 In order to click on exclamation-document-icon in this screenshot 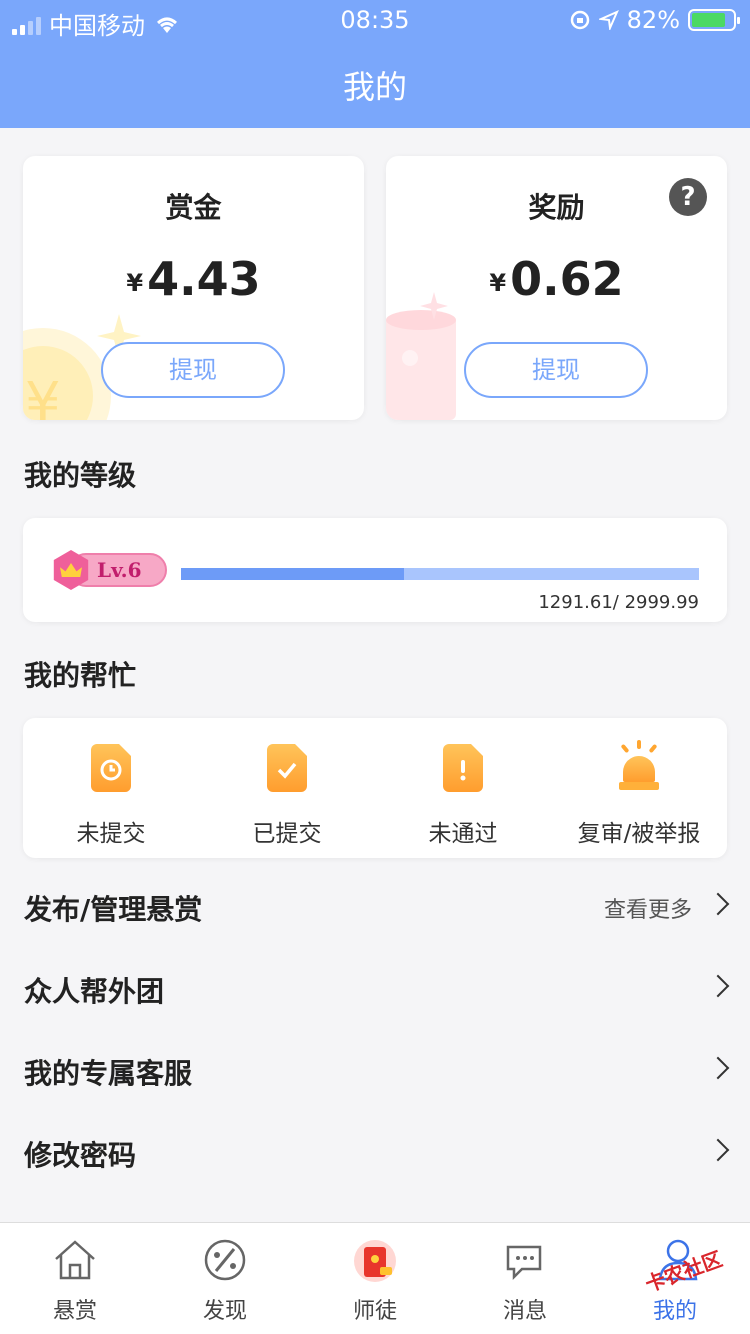, I will do `click(463, 768)`.